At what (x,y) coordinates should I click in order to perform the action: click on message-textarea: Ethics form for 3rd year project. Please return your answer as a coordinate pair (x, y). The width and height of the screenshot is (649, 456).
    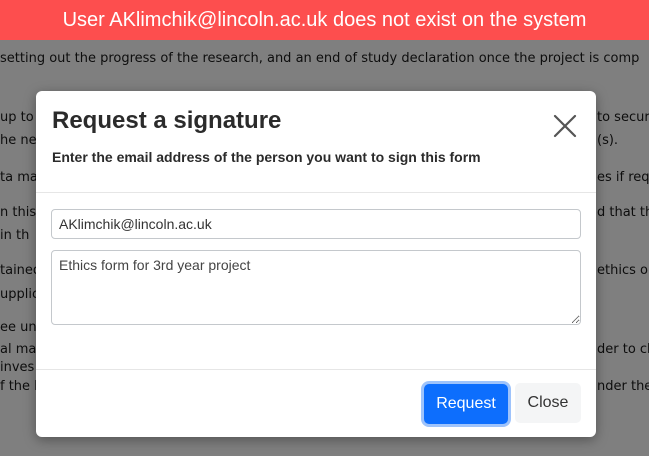
    Looking at the image, I should click on (316, 287).